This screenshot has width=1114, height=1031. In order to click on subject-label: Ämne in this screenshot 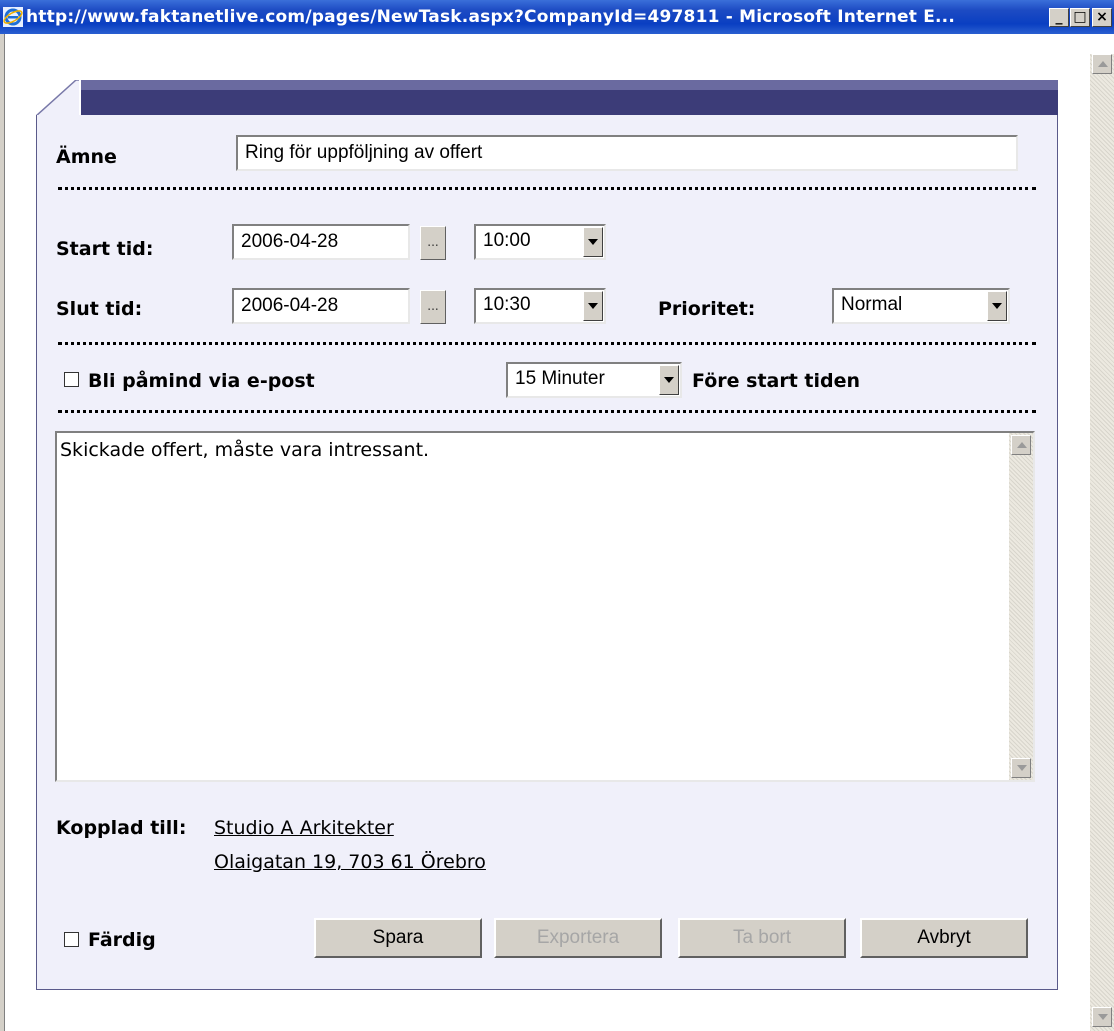, I will do `click(86, 157)`.